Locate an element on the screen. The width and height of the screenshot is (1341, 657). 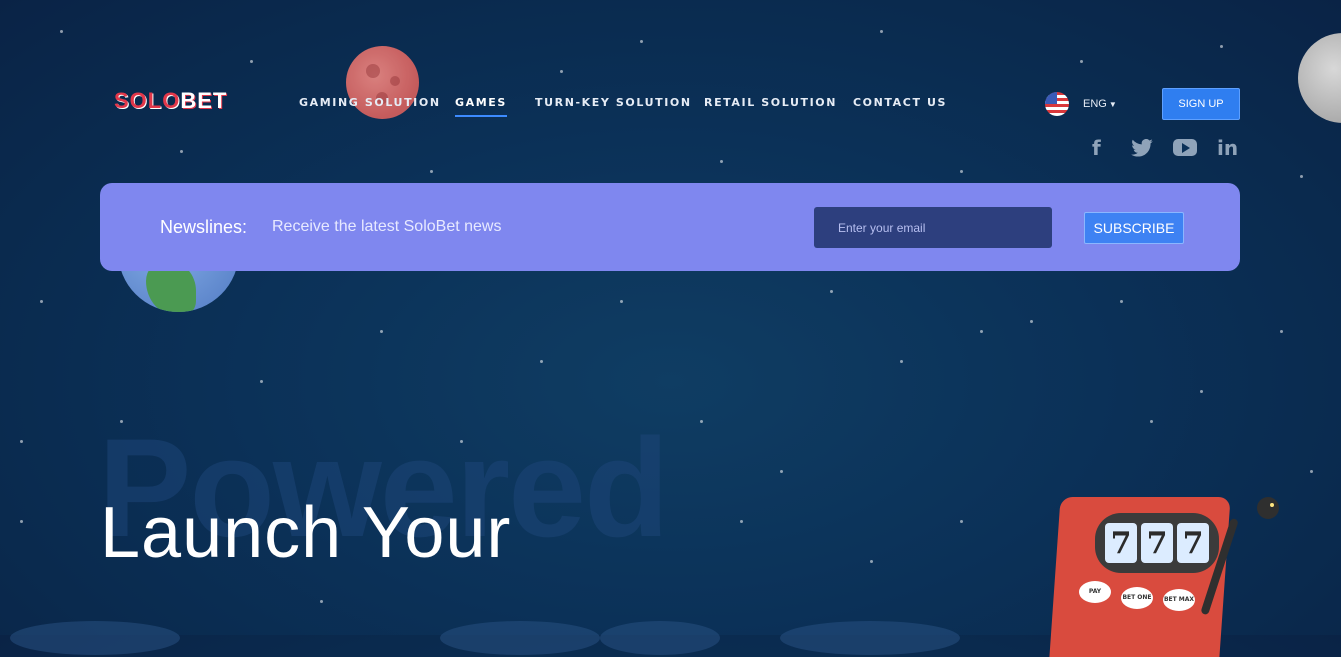
caret-down-icon: ▼ is located at coordinates (1112, 104).